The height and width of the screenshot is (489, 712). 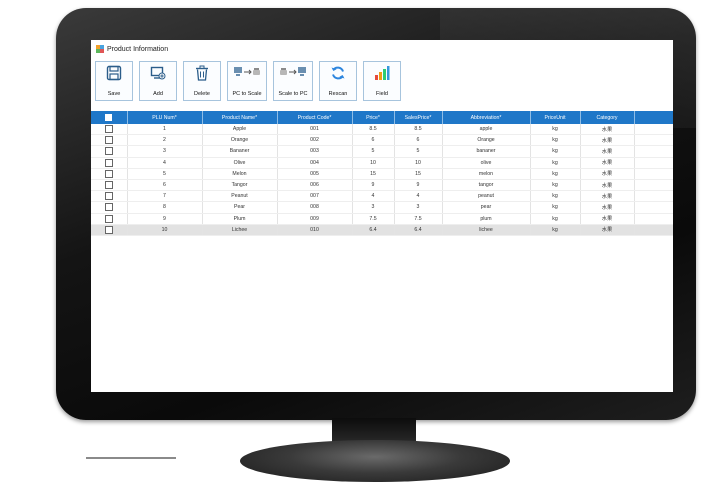 I want to click on column-header: PriceUnit, so click(x=555, y=117).